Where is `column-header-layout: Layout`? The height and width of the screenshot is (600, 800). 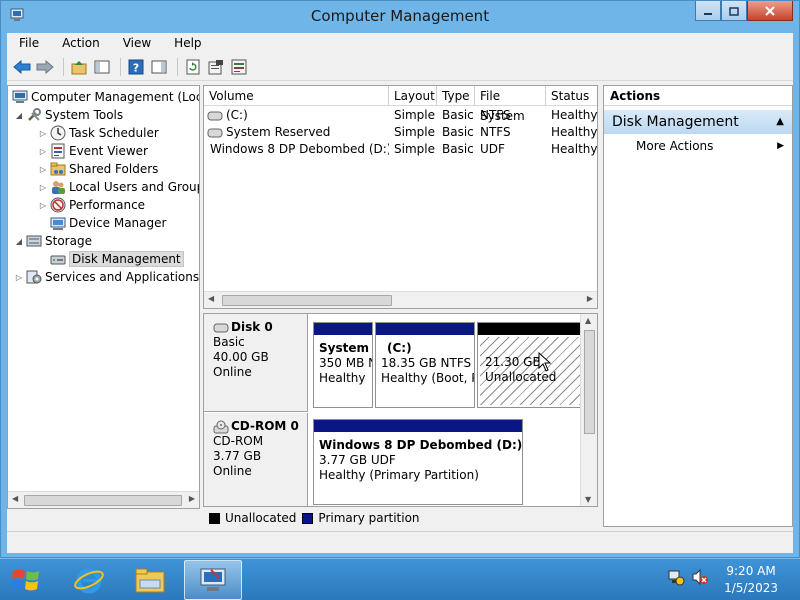 column-header-layout: Layout is located at coordinates (413, 96).